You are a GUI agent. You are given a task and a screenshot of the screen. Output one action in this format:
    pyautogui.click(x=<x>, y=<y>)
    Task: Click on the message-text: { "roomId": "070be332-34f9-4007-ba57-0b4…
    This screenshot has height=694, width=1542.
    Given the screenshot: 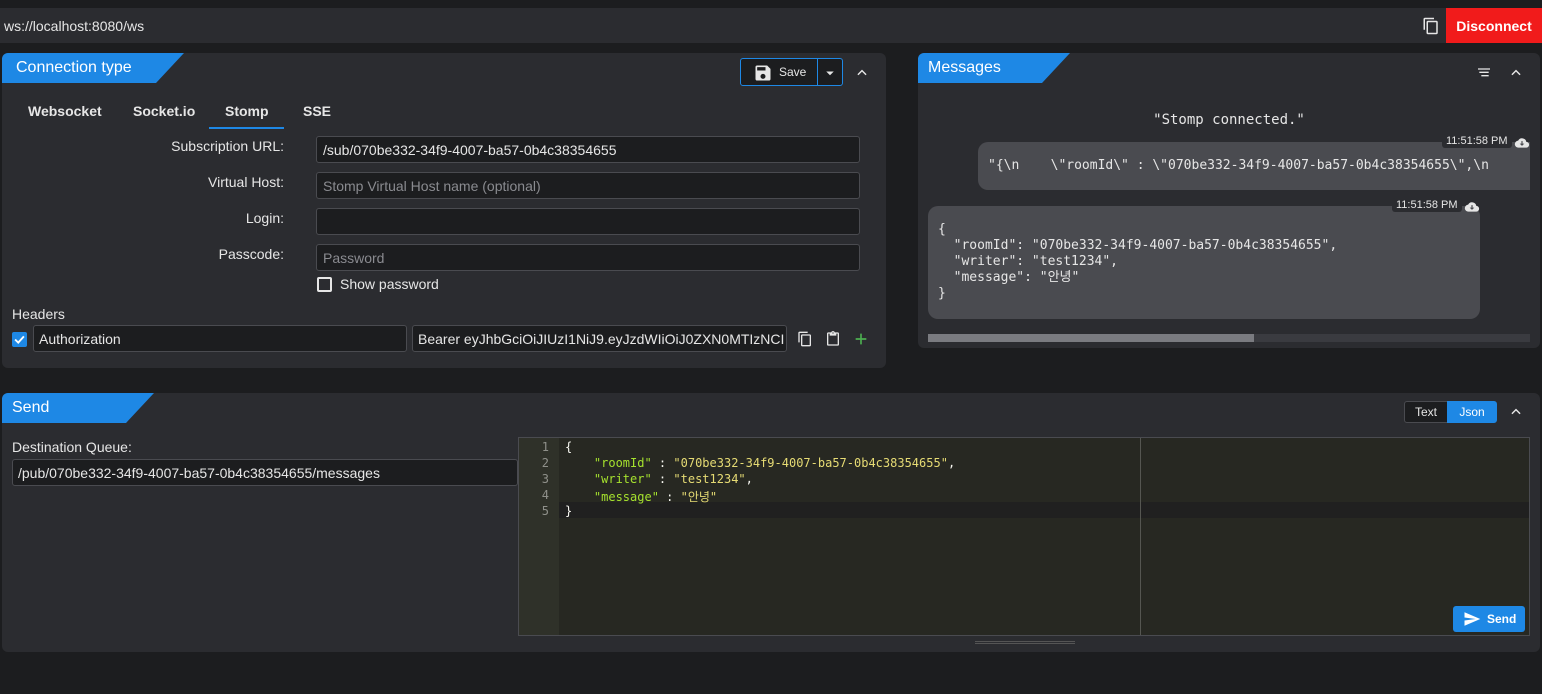 What is the action you would take?
    pyautogui.click(x=1138, y=261)
    